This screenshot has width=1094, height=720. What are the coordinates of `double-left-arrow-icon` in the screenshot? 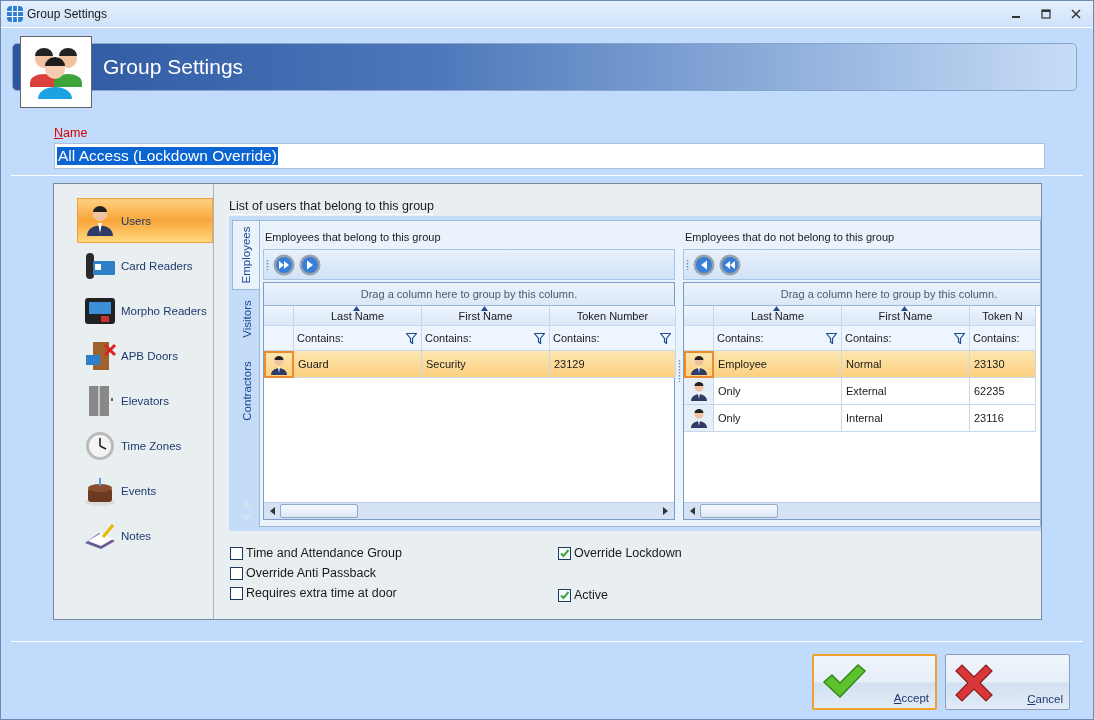 It's located at (730, 264).